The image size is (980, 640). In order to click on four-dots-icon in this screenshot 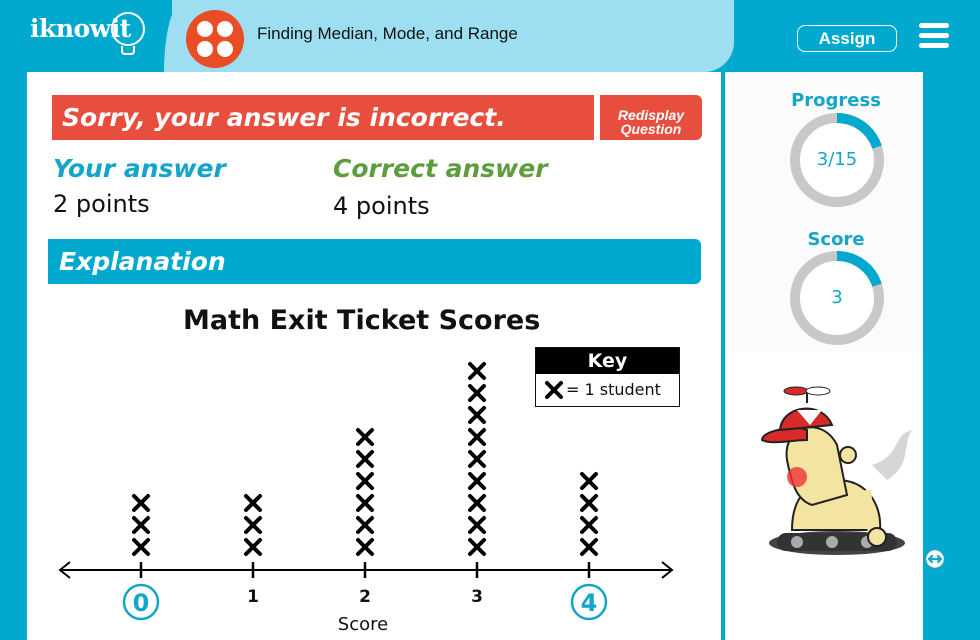, I will do `click(215, 39)`.